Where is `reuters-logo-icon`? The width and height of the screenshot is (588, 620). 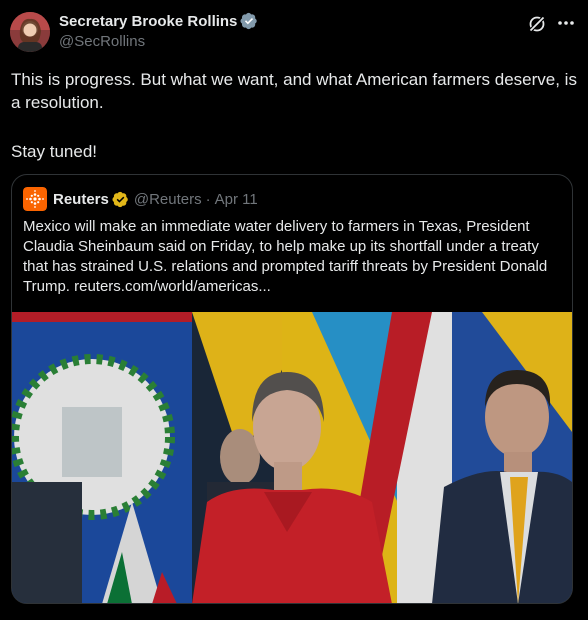
reuters-logo-icon is located at coordinates (35, 199).